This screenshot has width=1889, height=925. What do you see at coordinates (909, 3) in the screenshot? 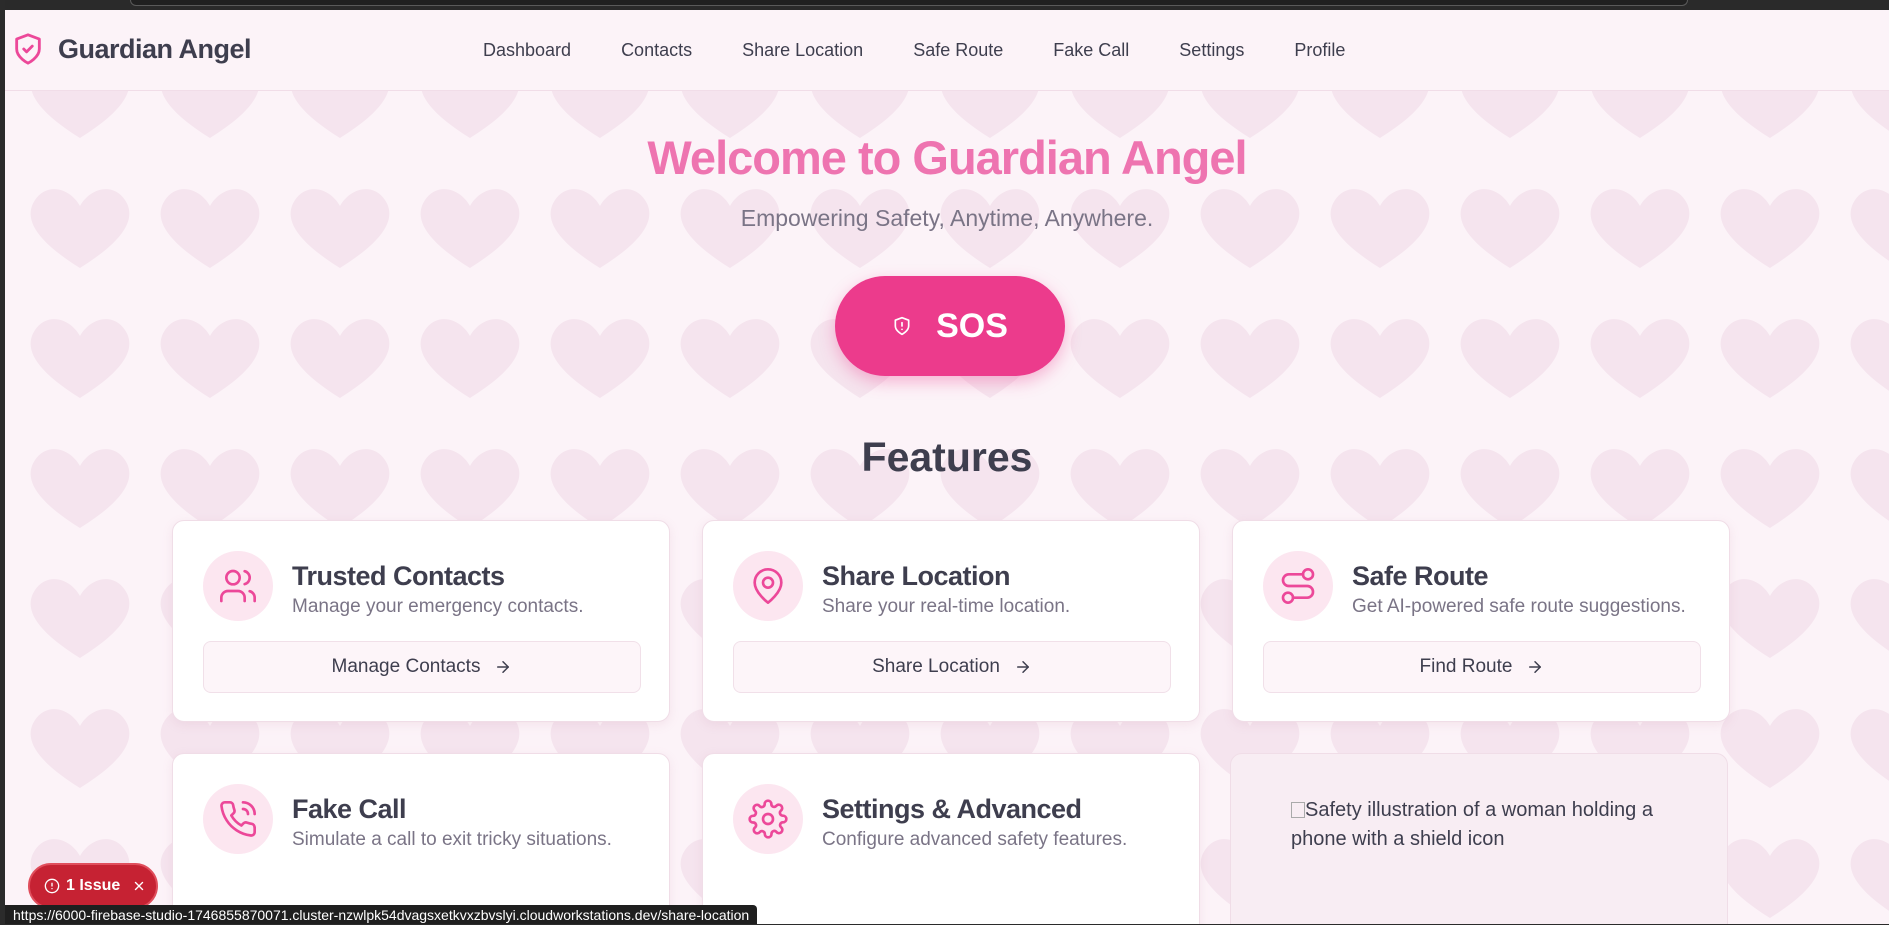
I see `address-bar-edge` at bounding box center [909, 3].